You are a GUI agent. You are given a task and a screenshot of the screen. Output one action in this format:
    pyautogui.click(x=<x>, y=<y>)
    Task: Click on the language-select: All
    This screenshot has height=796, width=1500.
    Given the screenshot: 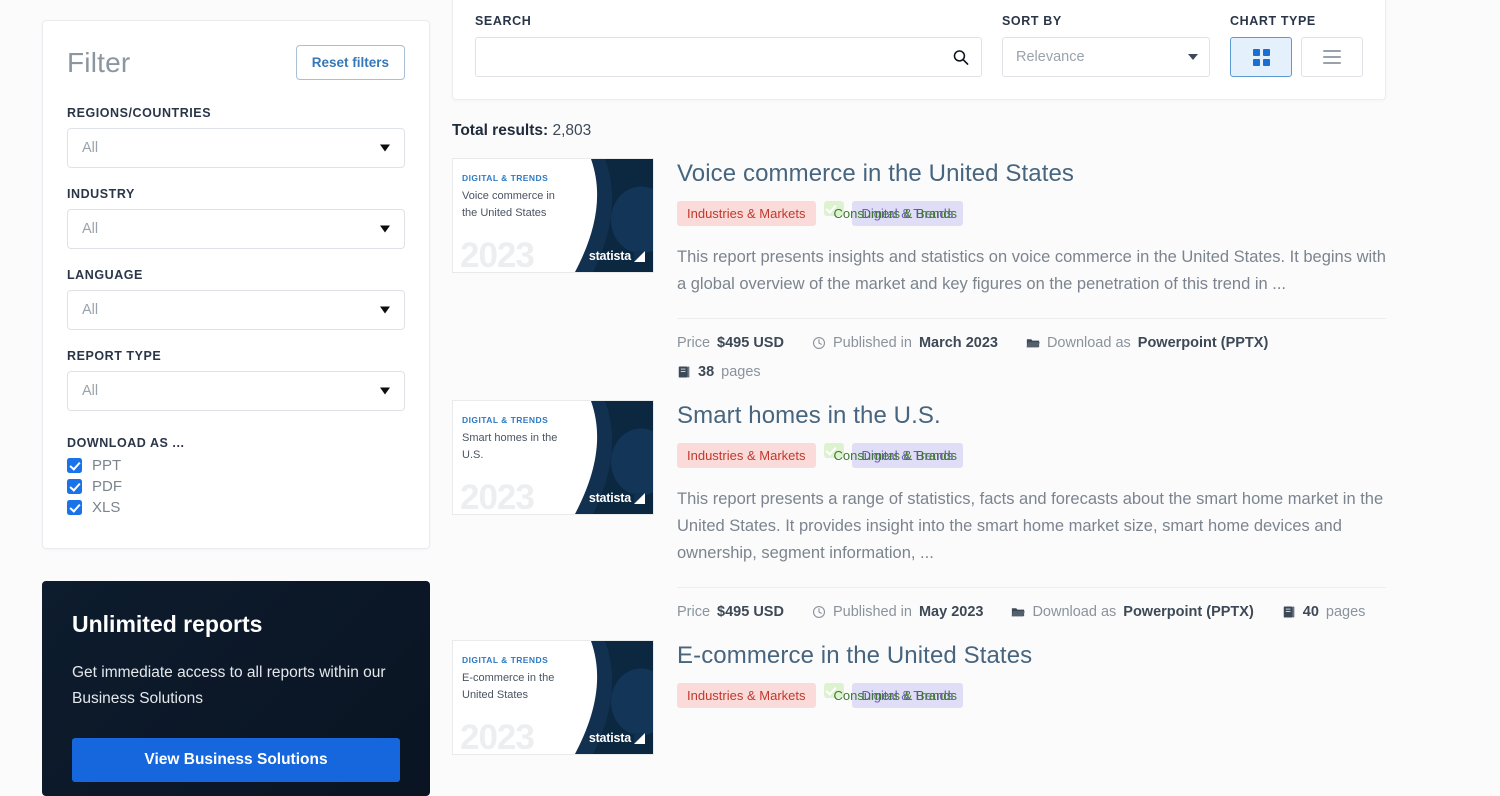 What is the action you would take?
    pyautogui.click(x=236, y=310)
    